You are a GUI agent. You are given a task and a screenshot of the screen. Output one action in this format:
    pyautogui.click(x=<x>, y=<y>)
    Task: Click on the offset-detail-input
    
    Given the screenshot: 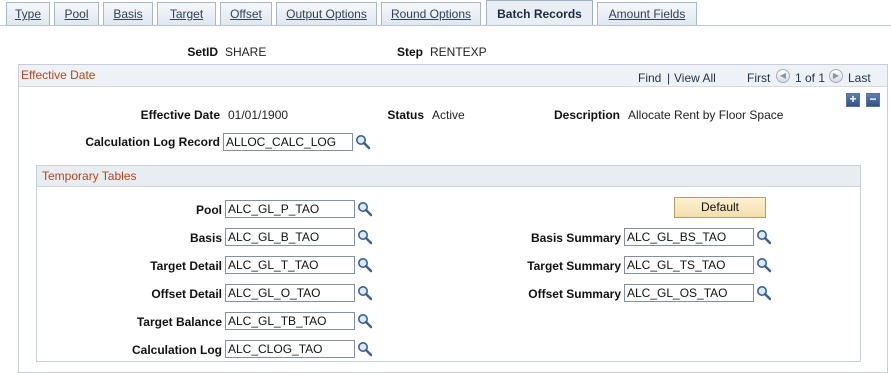 What is the action you would take?
    pyautogui.click(x=290, y=293)
    